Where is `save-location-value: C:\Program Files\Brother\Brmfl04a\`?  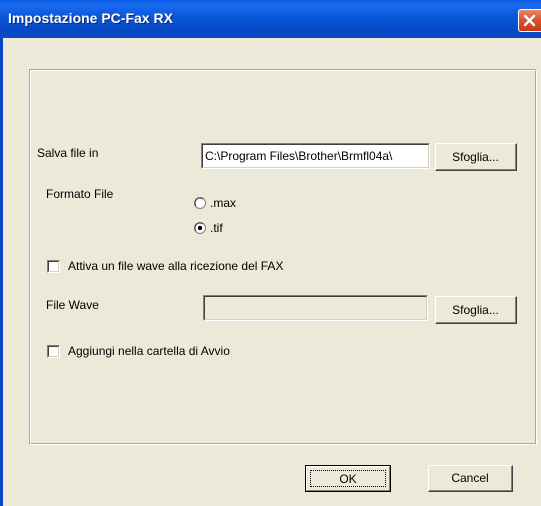 save-location-value: C:\Program Files\Brother\Brmfl04a\ is located at coordinates (315, 156).